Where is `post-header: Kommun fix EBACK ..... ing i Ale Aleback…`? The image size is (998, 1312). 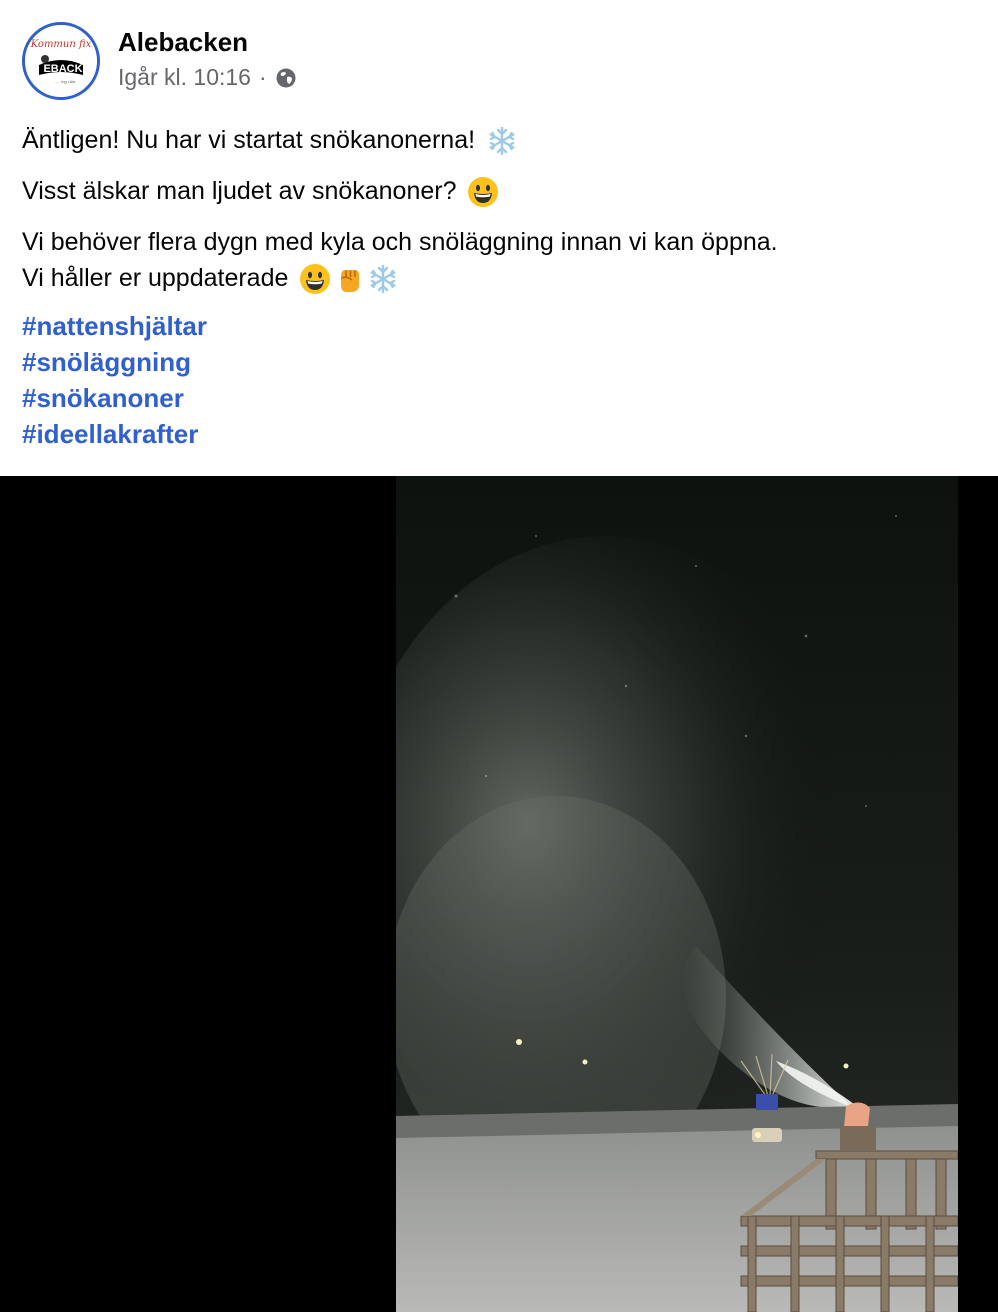
post-header: Kommun fix EBACK ..... ing i Ale Aleback… is located at coordinates (499, 55).